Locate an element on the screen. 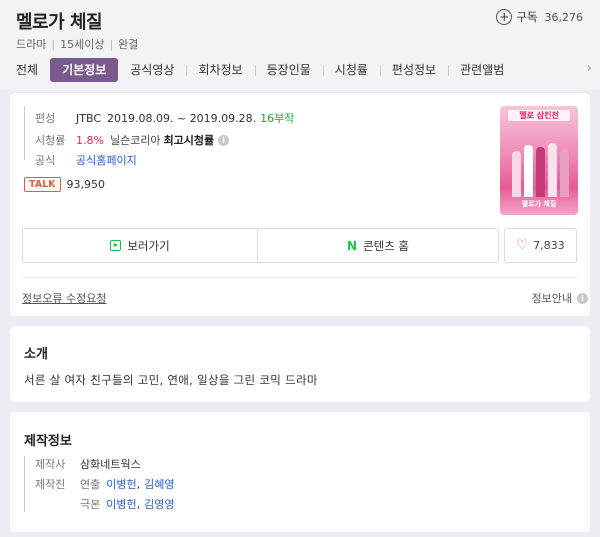 This screenshot has height=537, width=600. writer-link: 김영영 is located at coordinates (159, 504).